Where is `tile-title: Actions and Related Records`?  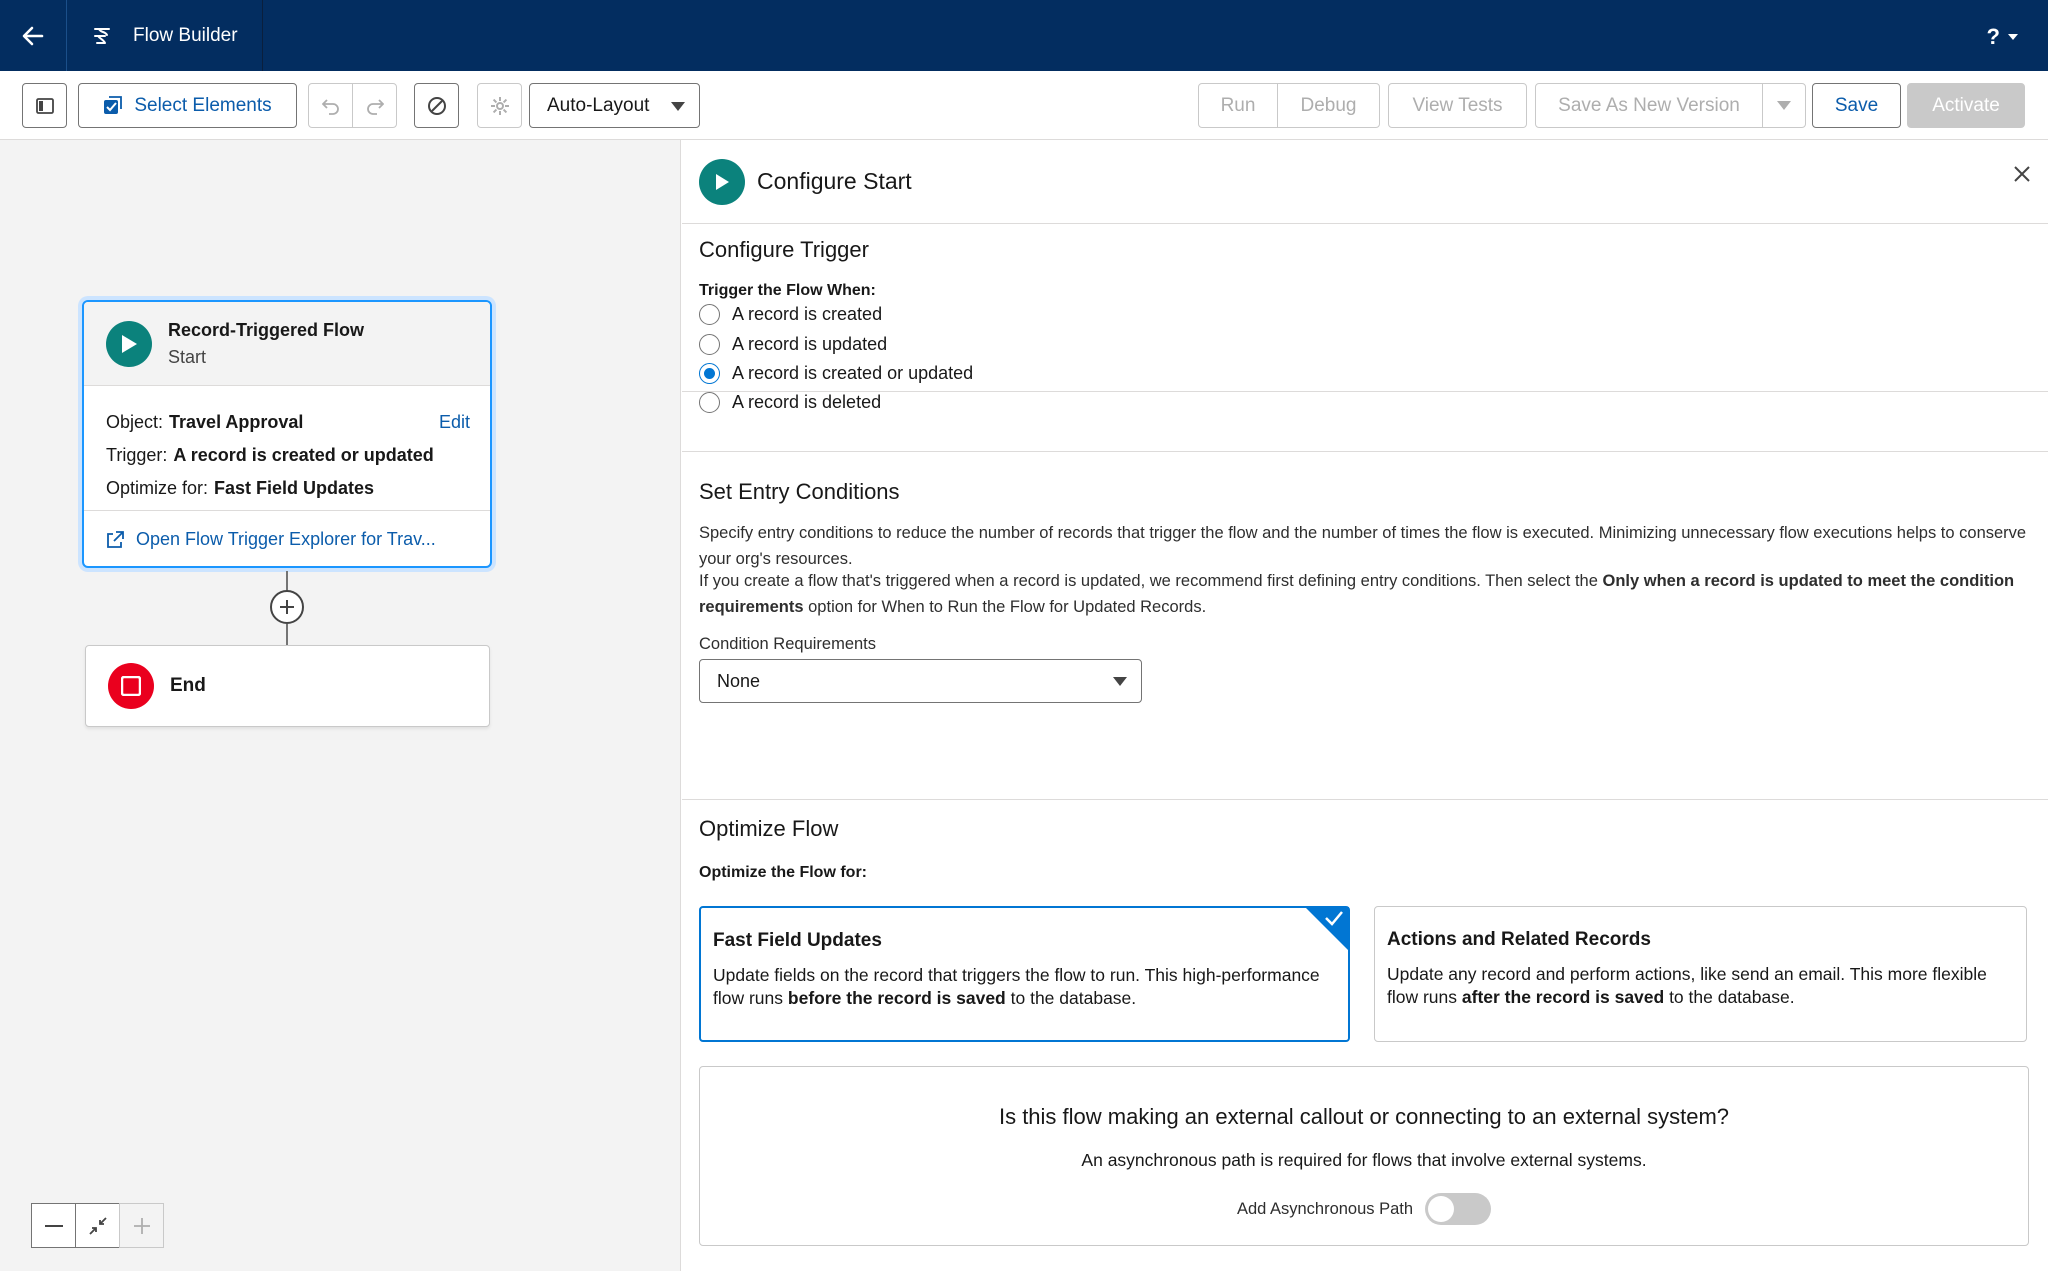 tile-title: Actions and Related Records is located at coordinates (1519, 939).